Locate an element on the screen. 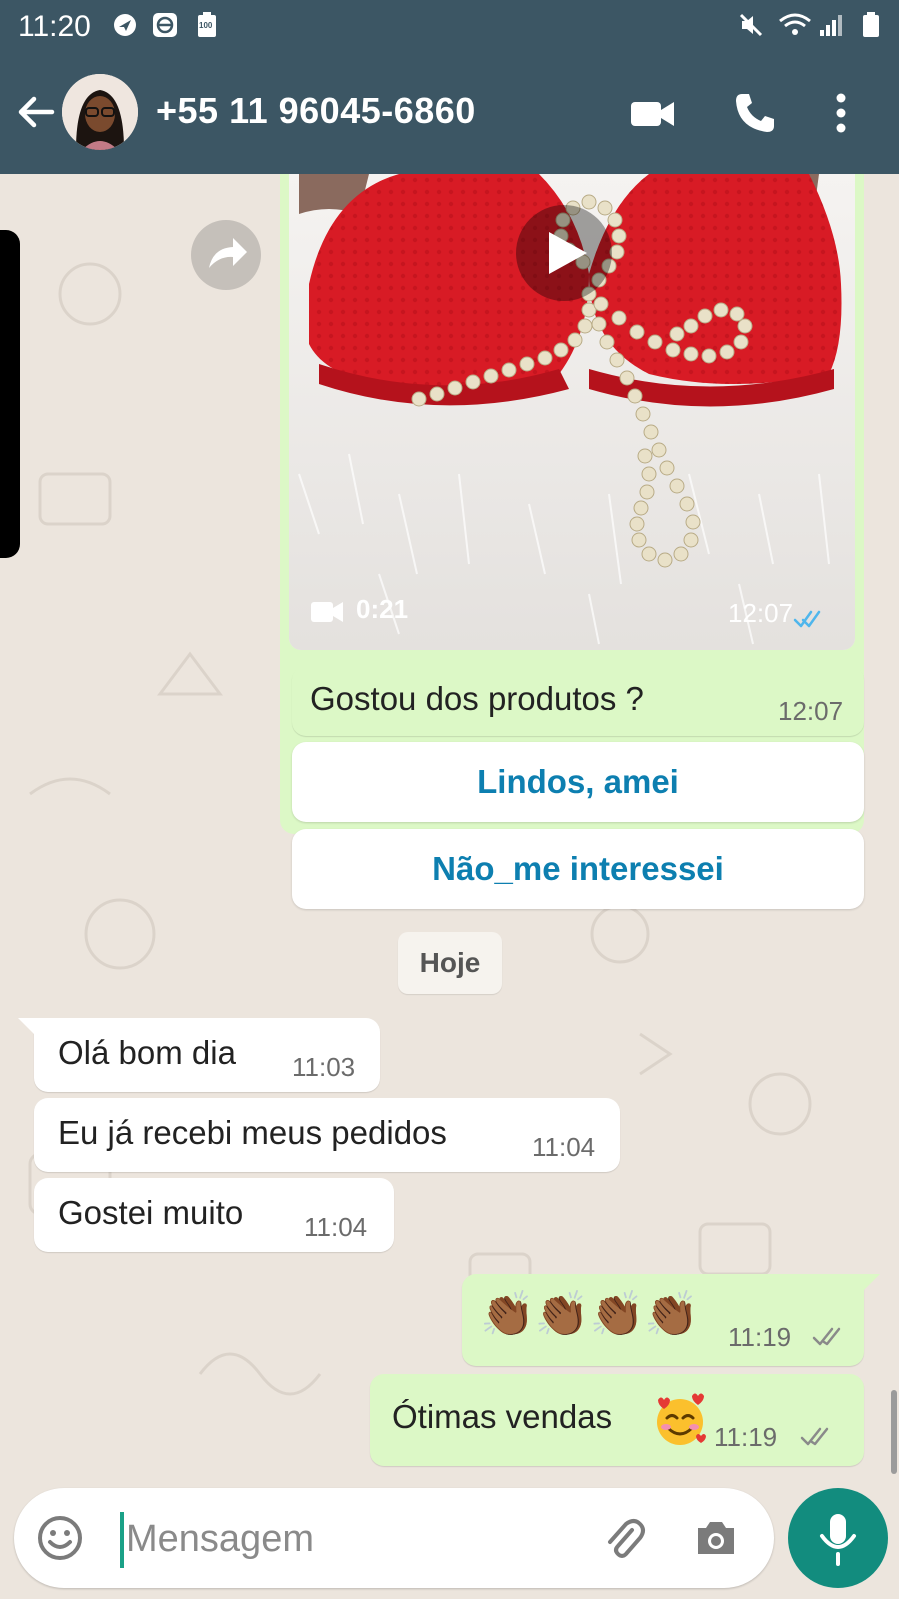  video-duration: 0:21 is located at coordinates (382, 609).